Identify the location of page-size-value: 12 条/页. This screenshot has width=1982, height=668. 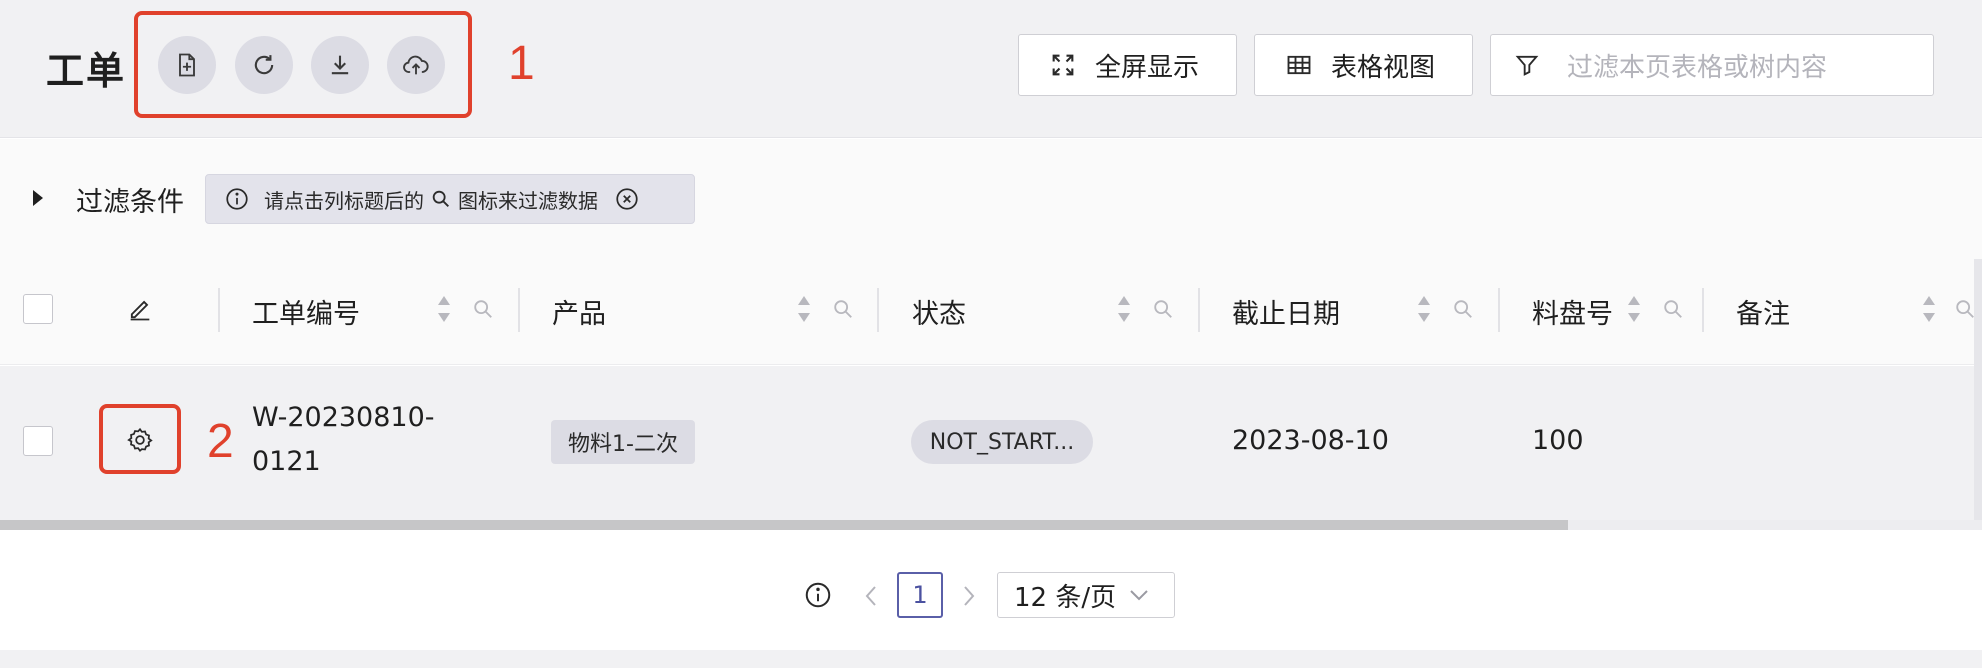
(1065, 597).